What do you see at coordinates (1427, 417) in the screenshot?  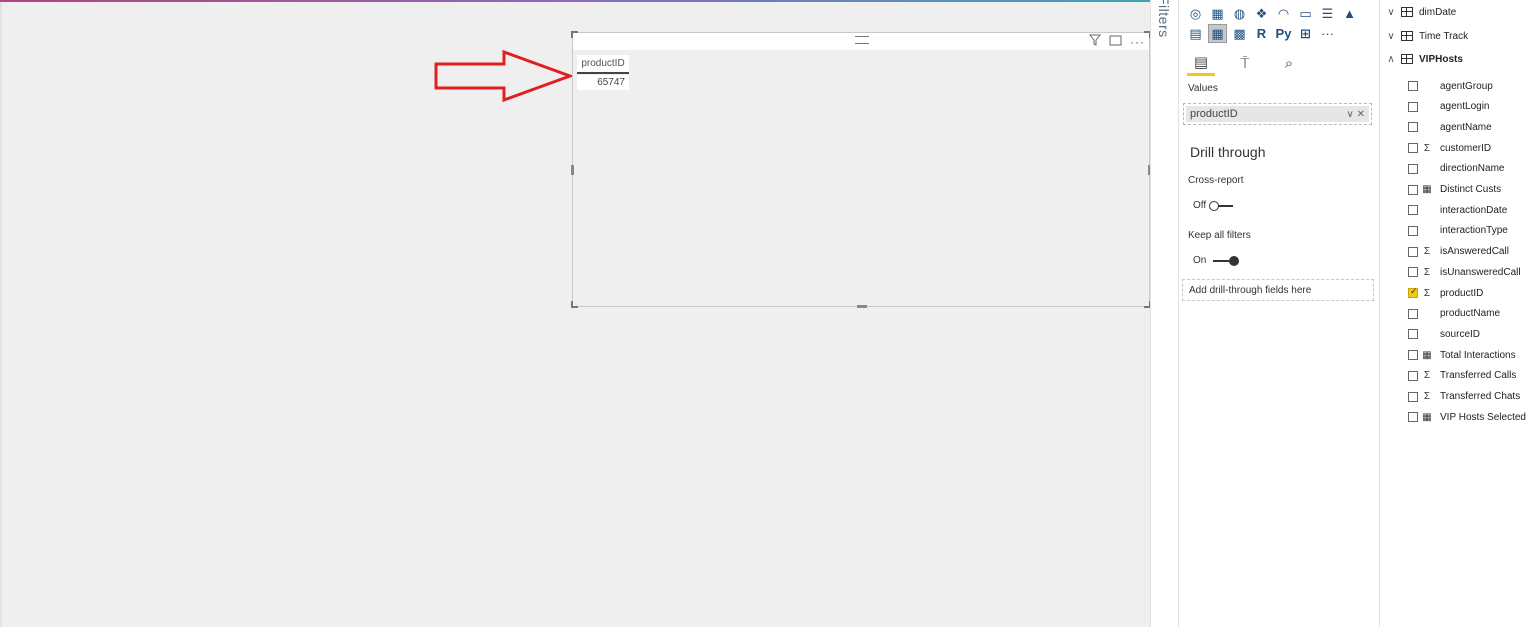 I see `calculator-icon: ▦` at bounding box center [1427, 417].